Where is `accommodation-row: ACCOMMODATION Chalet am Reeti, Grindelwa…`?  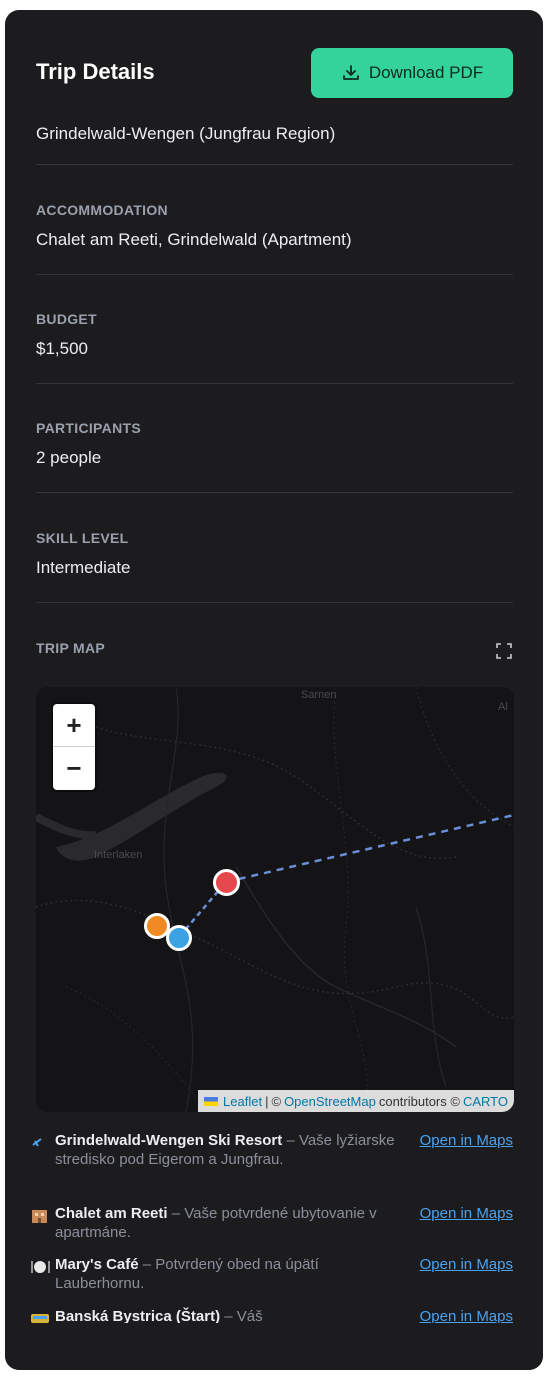 accommodation-row: ACCOMMODATION Chalet am Reeti, Grindelwa… is located at coordinates (274, 234).